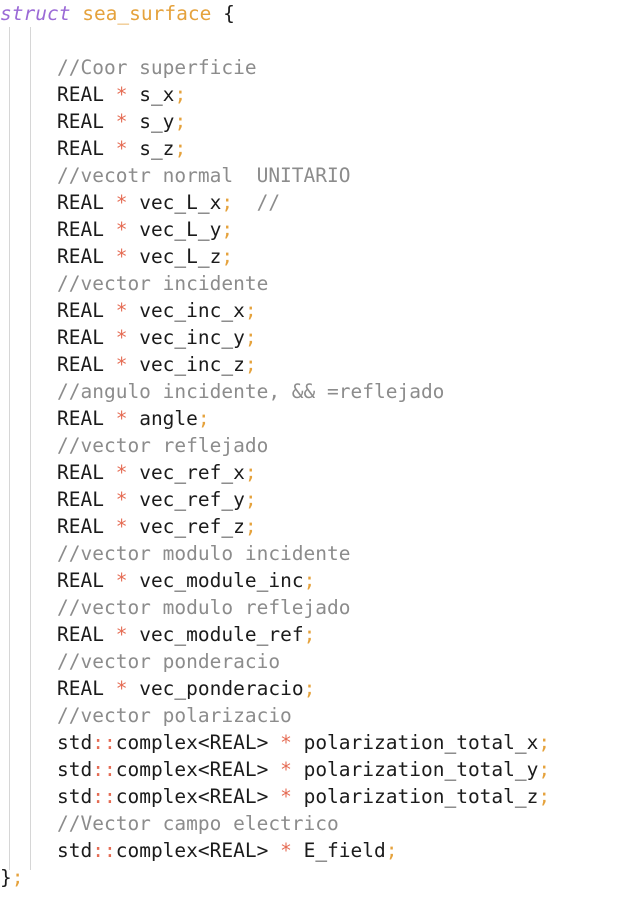  What do you see at coordinates (421, 742) in the screenshot?
I see `field-name: polarization_total_x` at bounding box center [421, 742].